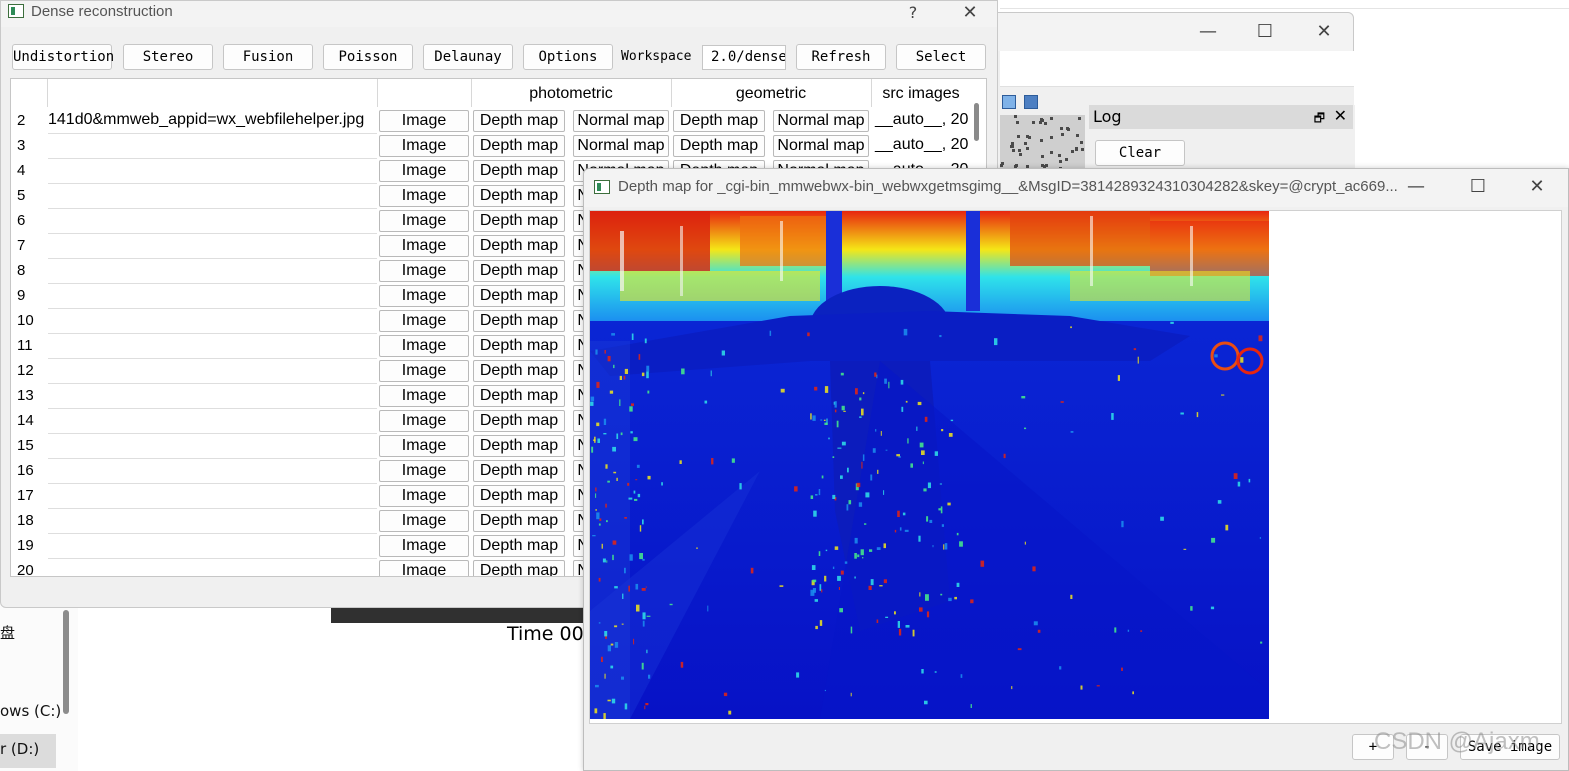 This screenshot has width=1569, height=771. Describe the element at coordinates (976, 122) in the screenshot. I see `table-vertical-scrollbar` at that location.